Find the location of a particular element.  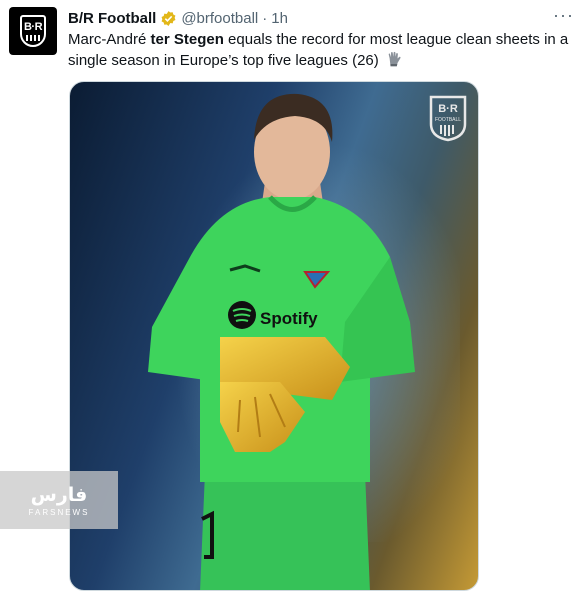

profile-avatar: B·R is located at coordinates (33, 31).